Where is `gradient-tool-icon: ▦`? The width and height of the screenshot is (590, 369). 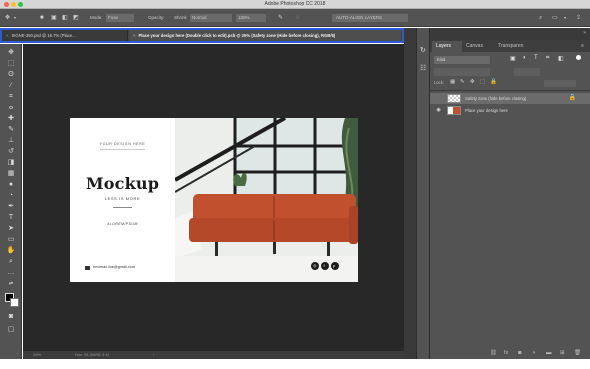 gradient-tool-icon: ▦ is located at coordinates (11, 174).